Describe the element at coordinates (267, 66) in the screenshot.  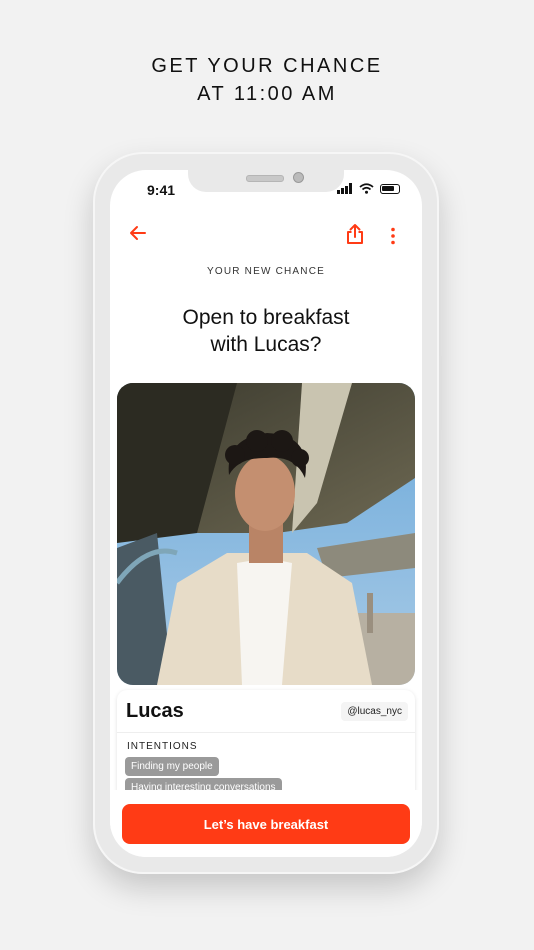
I see `promo-line-1: GET YOUR CHANCE` at that location.